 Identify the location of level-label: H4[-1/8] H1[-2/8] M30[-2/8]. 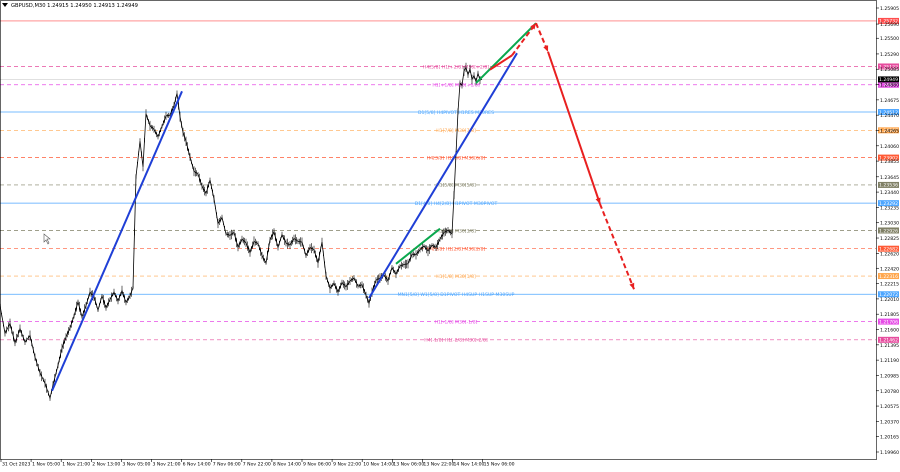
(456, 341).